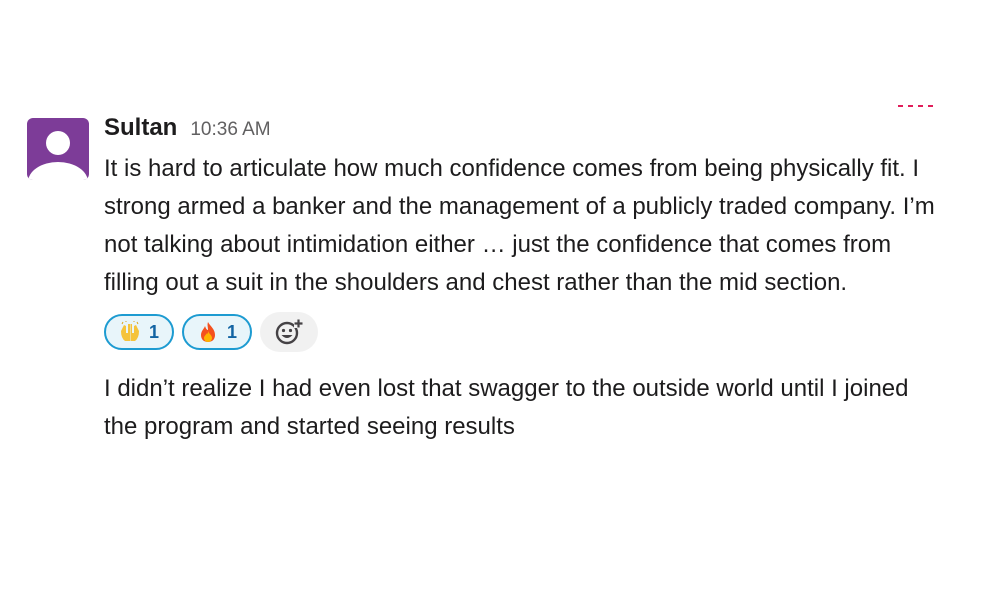  I want to click on username: Sultan, so click(140, 128).